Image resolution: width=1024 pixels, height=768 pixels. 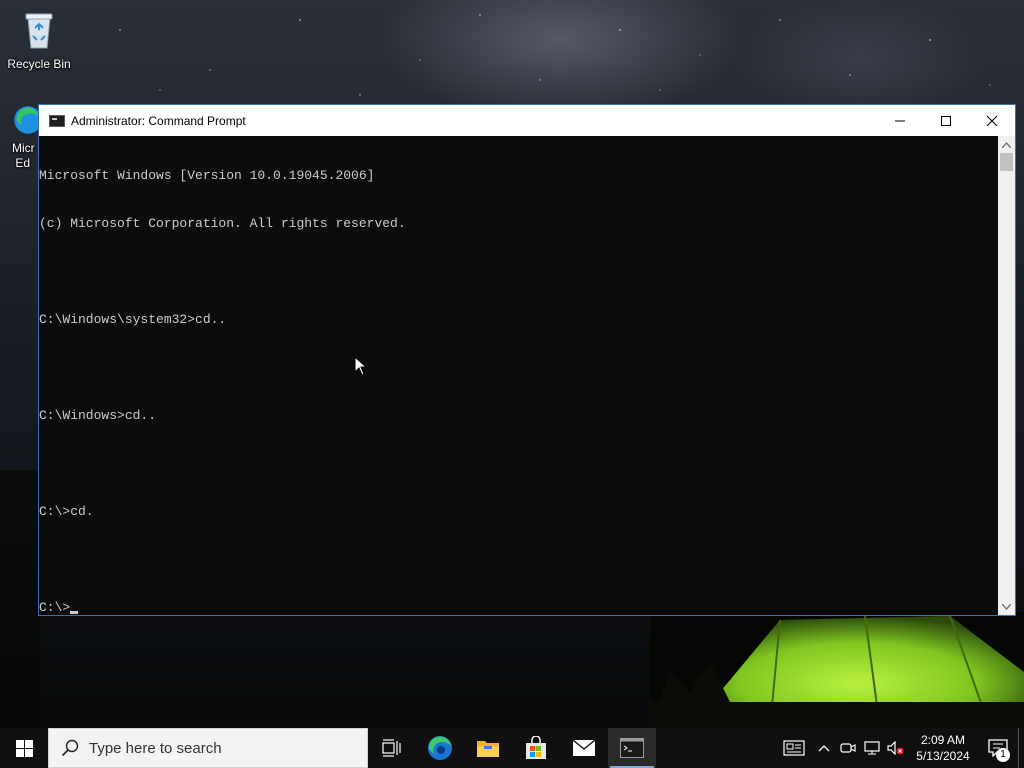 I want to click on window-controls, so click(x=946, y=120).